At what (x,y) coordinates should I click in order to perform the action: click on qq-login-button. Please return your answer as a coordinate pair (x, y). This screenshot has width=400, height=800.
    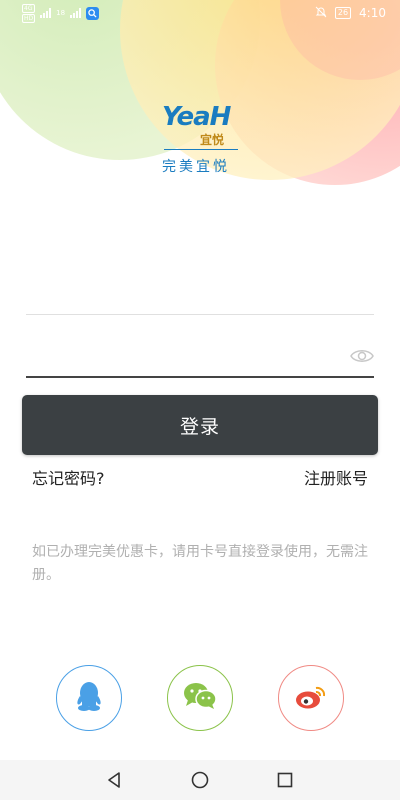
    Looking at the image, I should click on (89, 698).